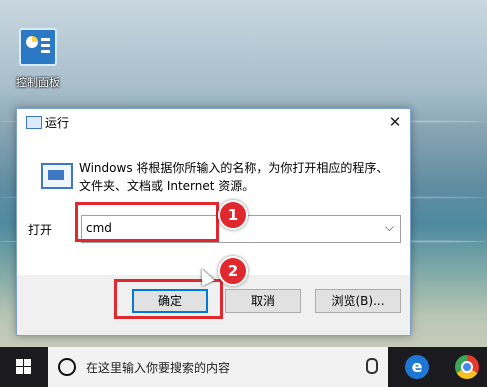 The height and width of the screenshot is (387, 487). What do you see at coordinates (467, 367) in the screenshot?
I see `chrome-icon` at bounding box center [467, 367].